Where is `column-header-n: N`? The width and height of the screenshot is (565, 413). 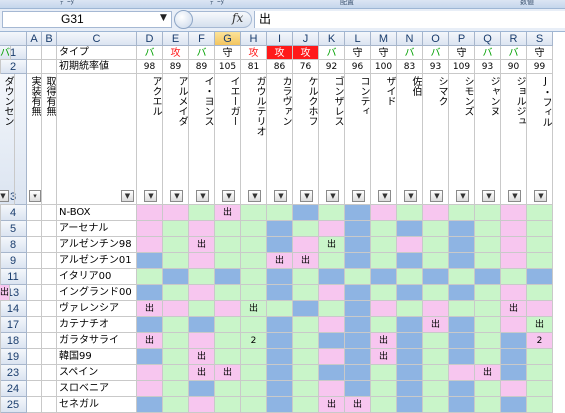
column-header-n: N is located at coordinates (410, 39).